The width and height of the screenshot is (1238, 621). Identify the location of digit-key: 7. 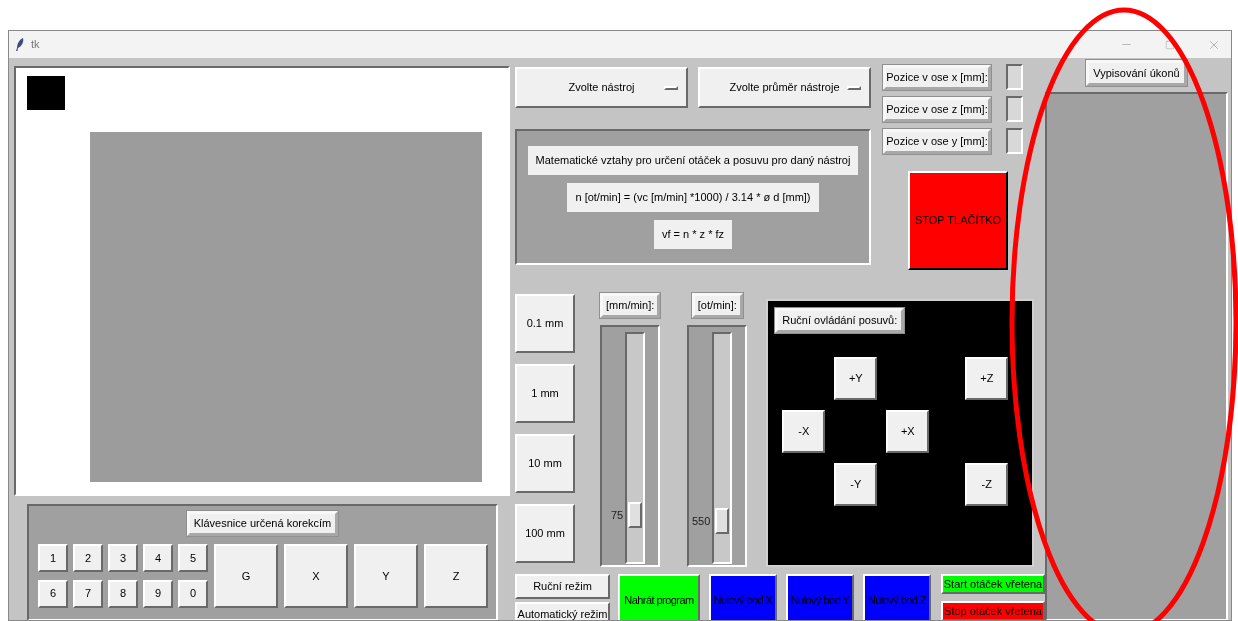
(88, 593).